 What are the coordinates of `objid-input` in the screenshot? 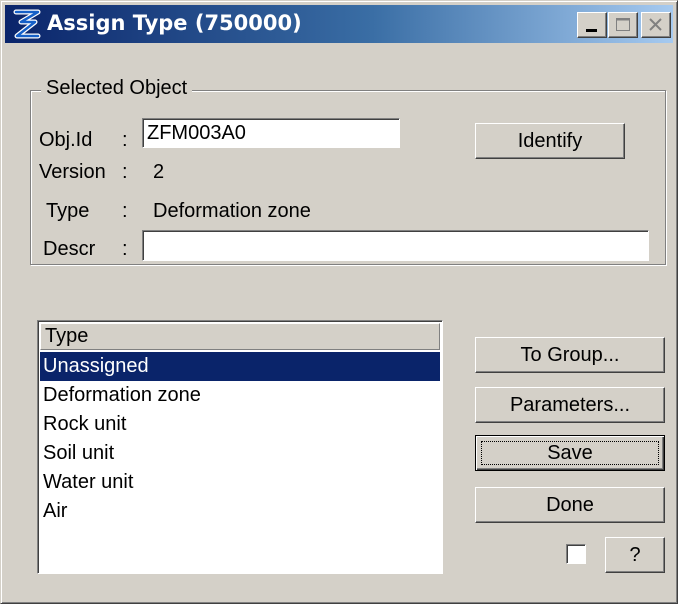 It's located at (271, 133).